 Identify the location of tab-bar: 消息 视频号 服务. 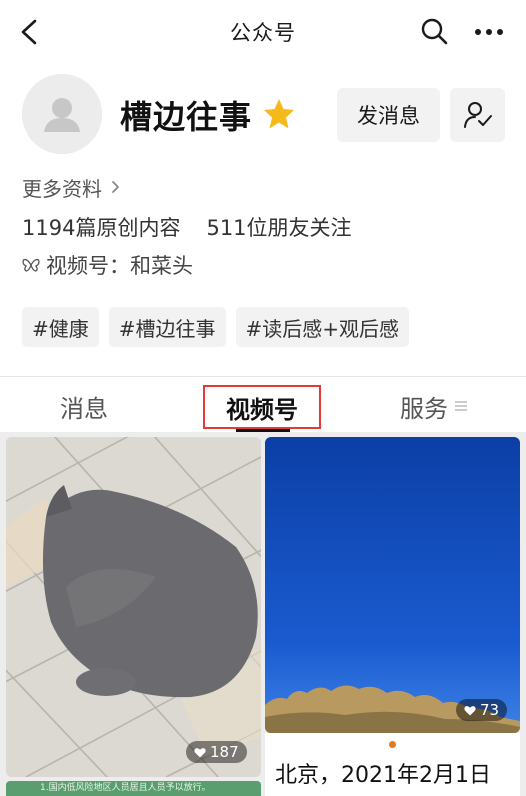
(263, 404).